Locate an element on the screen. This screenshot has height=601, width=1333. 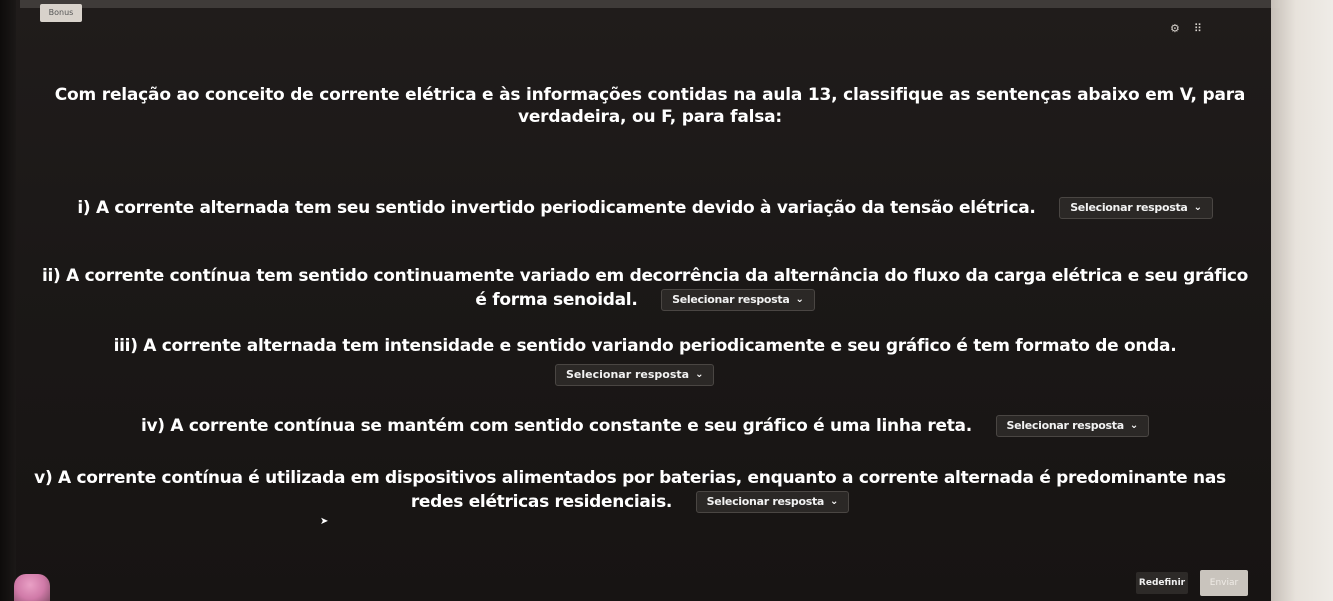
answer-select-1: Selecionar resposta ⌄ is located at coordinates (1136, 208).